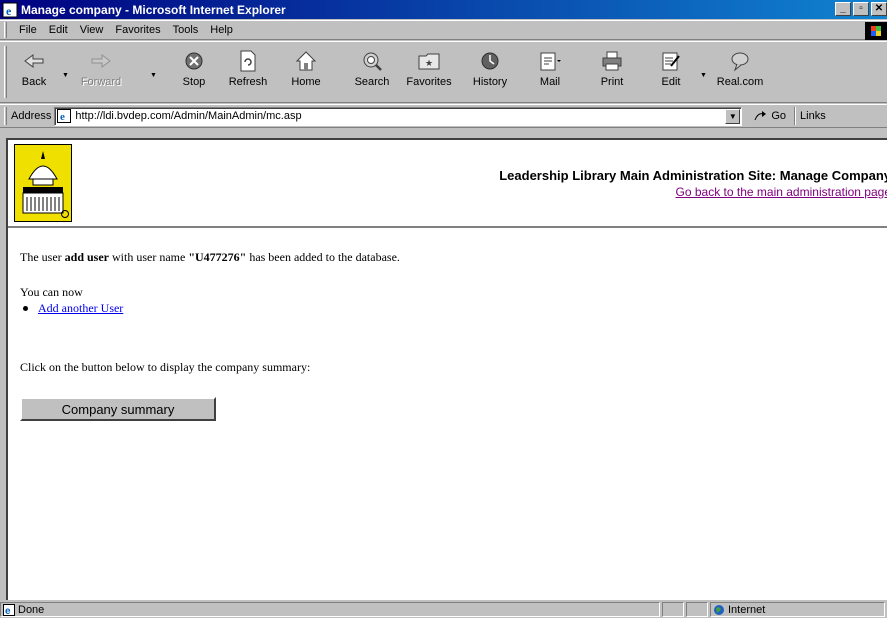 Image resolution: width=887 pixels, height=618 pixels. Describe the element at coordinates (330, 609) in the screenshot. I see `status-text-pane: e Done` at that location.